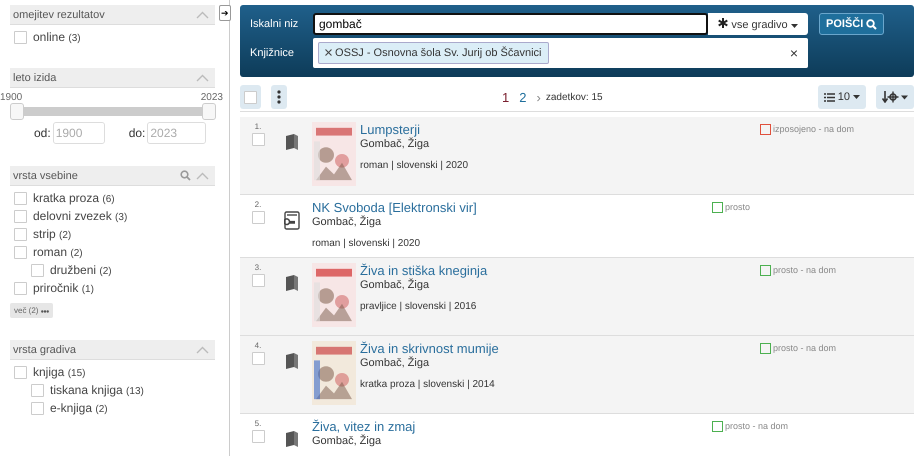 The width and height of the screenshot is (916, 456). Describe the element at coordinates (74, 198) in the screenshot. I see `facet-label: kratka proza (6)` at that location.